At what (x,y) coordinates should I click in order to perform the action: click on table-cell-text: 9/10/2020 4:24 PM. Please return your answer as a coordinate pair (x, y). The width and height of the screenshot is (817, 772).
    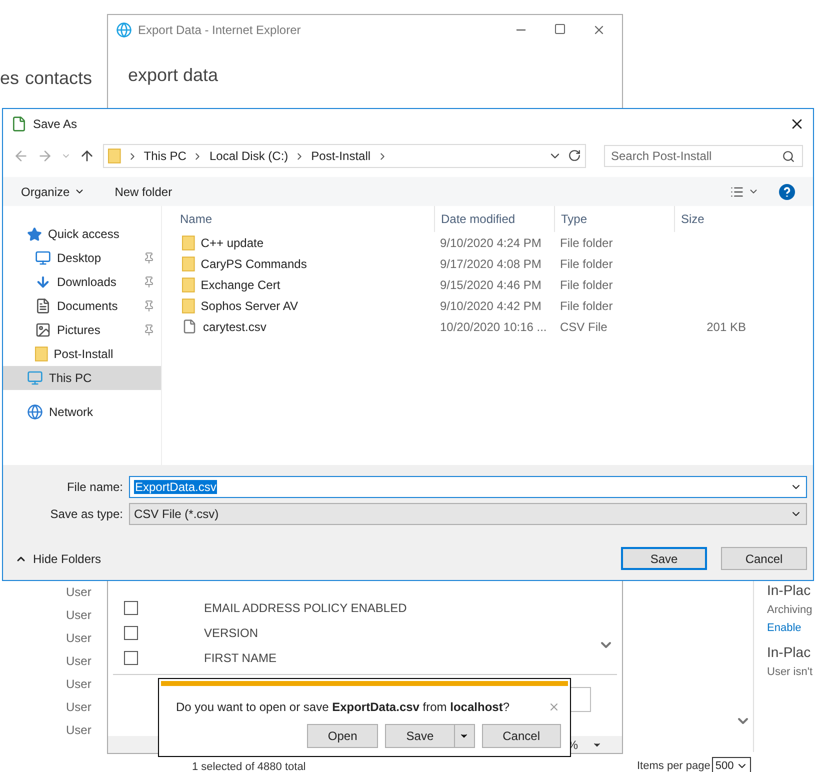
    Looking at the image, I should click on (490, 243).